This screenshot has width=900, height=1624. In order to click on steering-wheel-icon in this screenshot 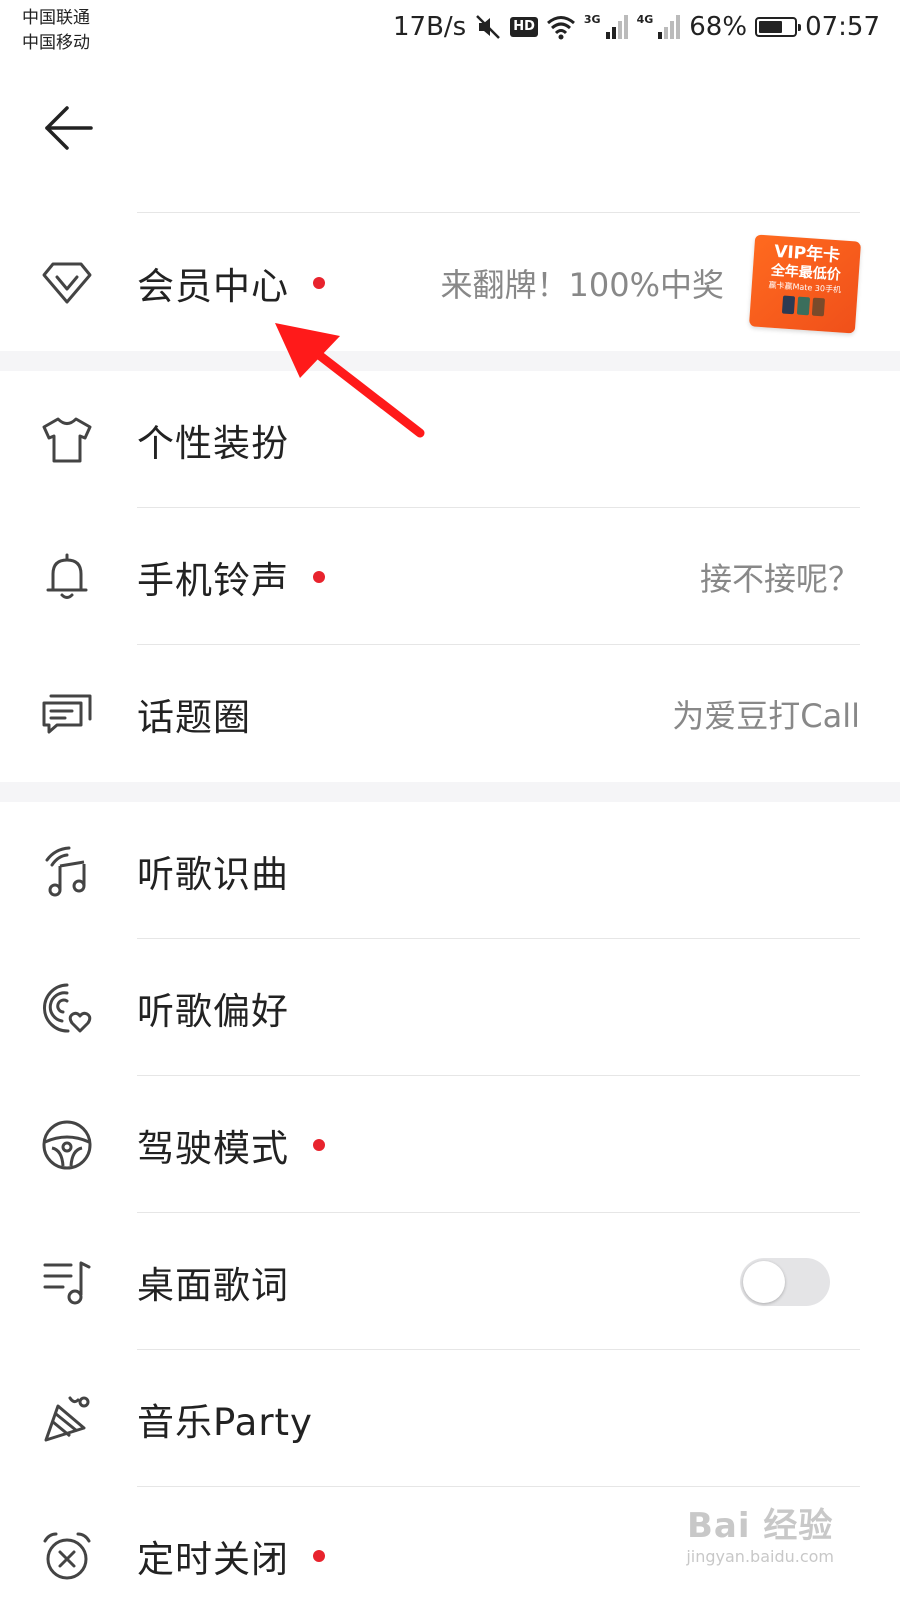, I will do `click(67, 1145)`.